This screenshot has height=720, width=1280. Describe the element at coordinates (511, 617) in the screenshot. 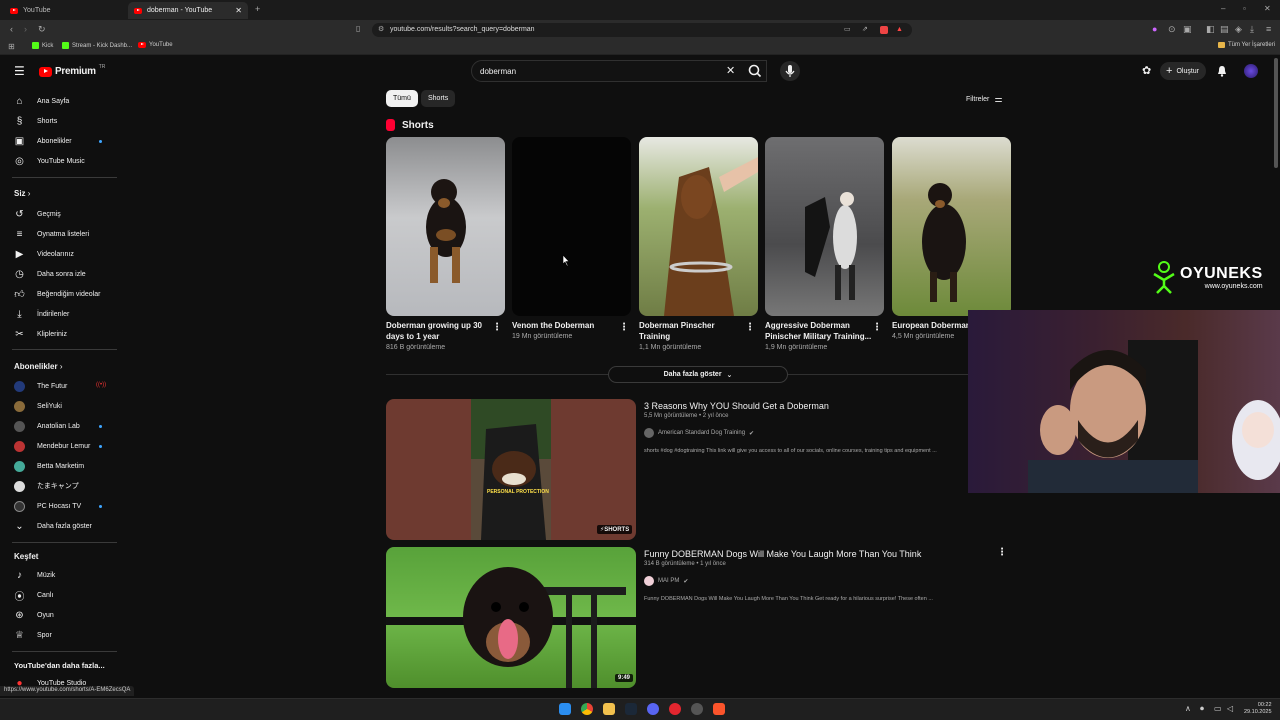

I see `video-thumbnail: 9:49` at that location.